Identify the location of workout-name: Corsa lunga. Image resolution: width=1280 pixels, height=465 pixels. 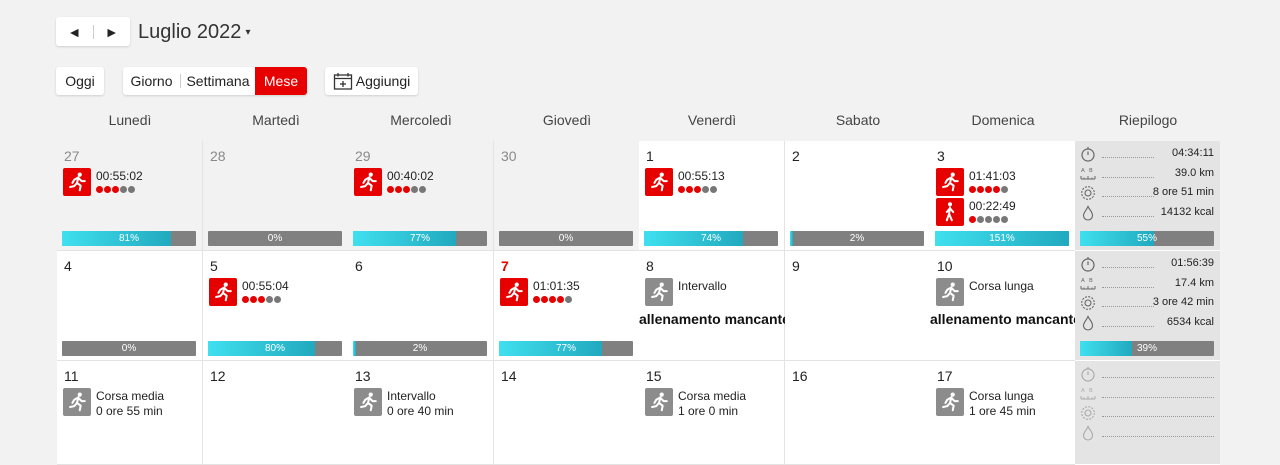
(1001, 396).